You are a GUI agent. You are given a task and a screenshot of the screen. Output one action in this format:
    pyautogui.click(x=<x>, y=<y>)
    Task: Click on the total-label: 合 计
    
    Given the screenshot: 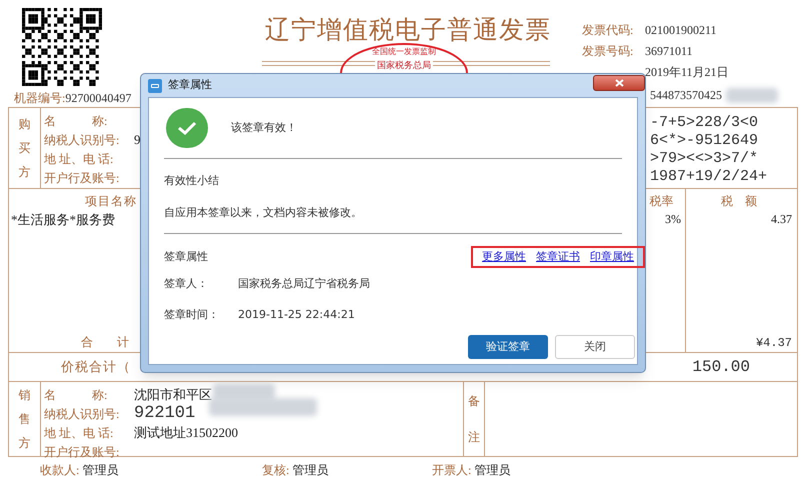 What is the action you would take?
    pyautogui.click(x=105, y=342)
    